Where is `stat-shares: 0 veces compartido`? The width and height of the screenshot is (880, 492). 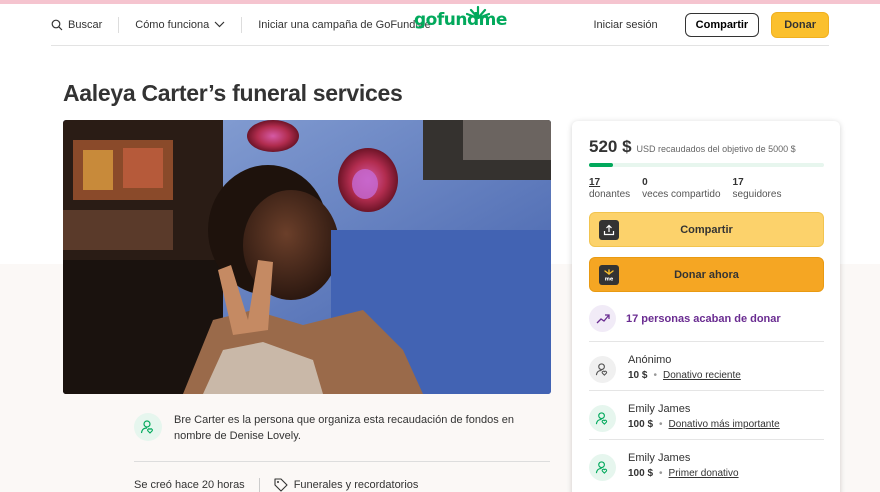
stat-shares: 0 veces compartido is located at coordinates (681, 189).